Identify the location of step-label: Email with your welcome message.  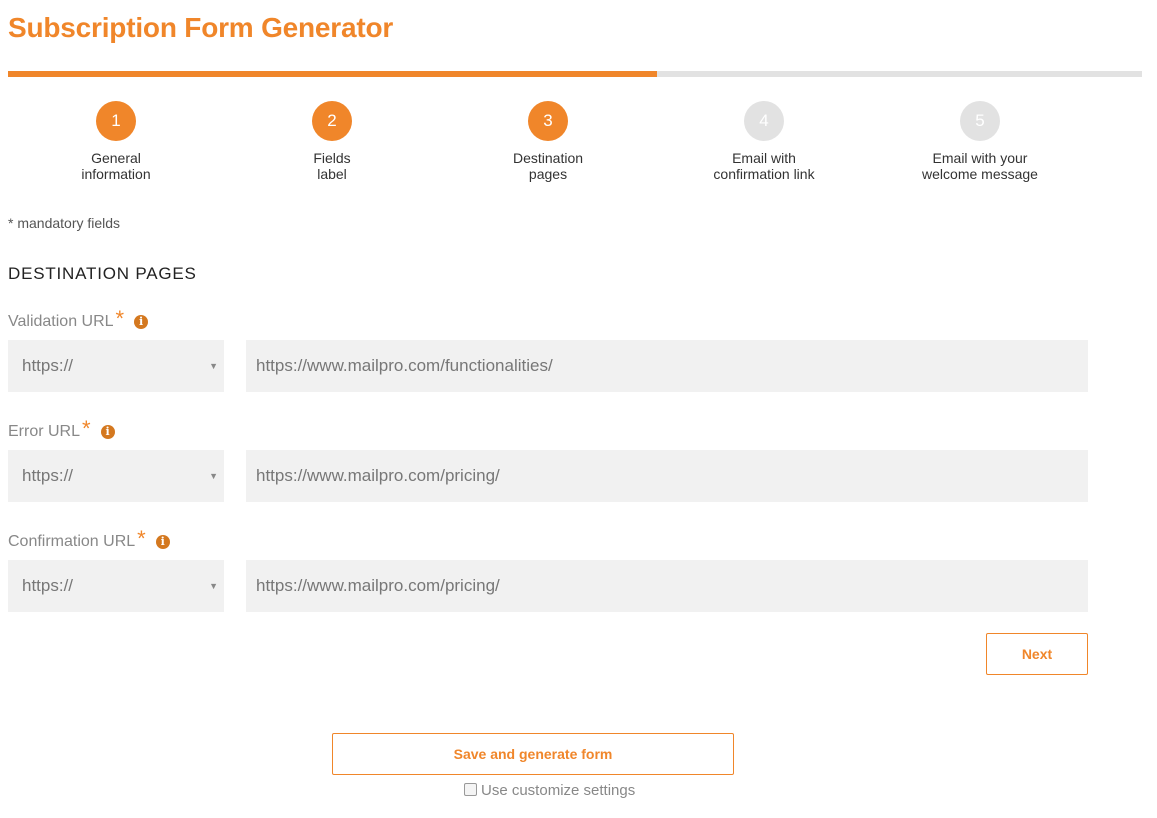
(980, 166).